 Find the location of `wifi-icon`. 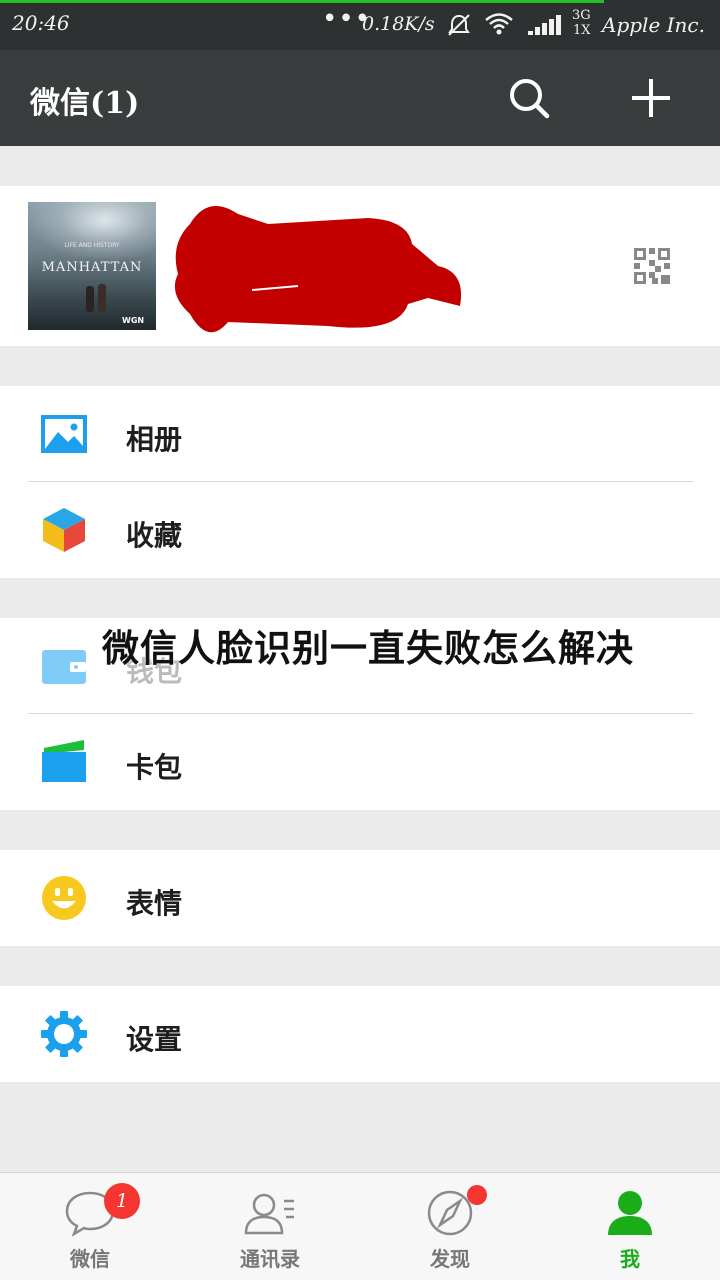

wifi-icon is located at coordinates (499, 24).